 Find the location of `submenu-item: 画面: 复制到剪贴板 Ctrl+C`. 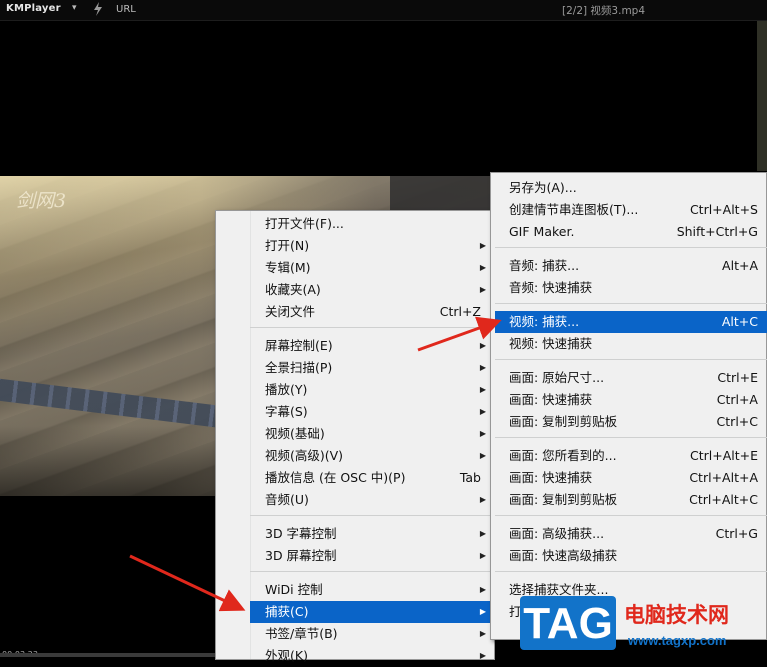

submenu-item: 画面: 复制到剪贴板 Ctrl+C is located at coordinates (631, 422).